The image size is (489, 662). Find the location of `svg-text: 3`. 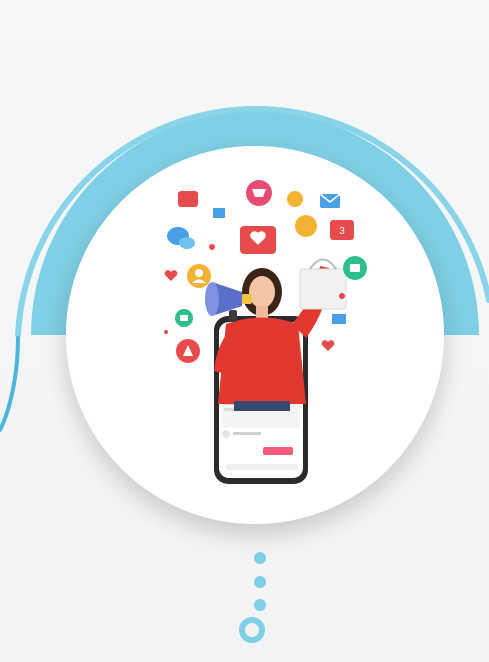

svg-text: 3 is located at coordinates (342, 231).